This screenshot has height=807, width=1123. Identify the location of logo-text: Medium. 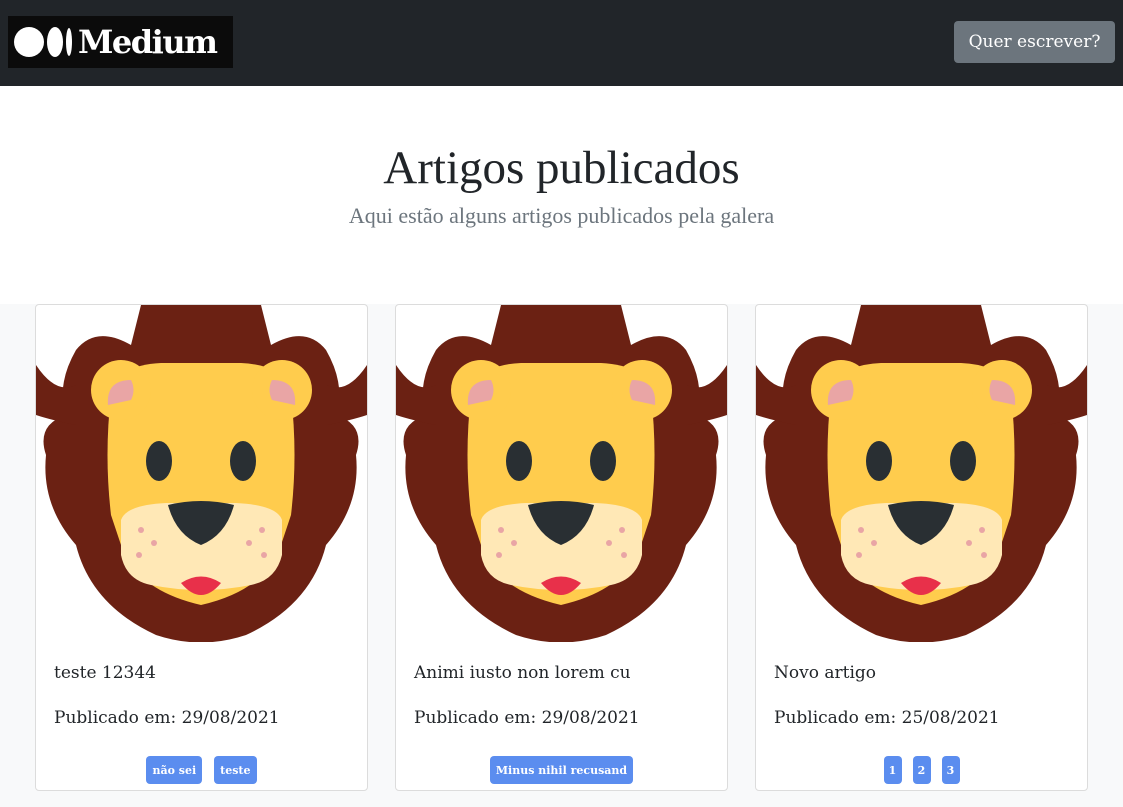
(148, 42).